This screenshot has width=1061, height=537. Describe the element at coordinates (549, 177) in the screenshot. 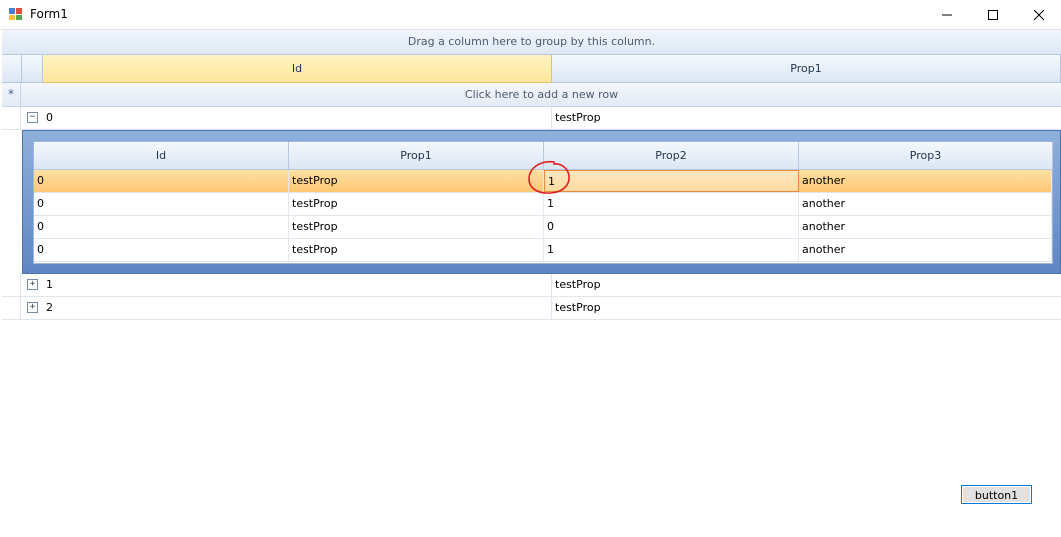

I see `red-annotation-circle` at that location.